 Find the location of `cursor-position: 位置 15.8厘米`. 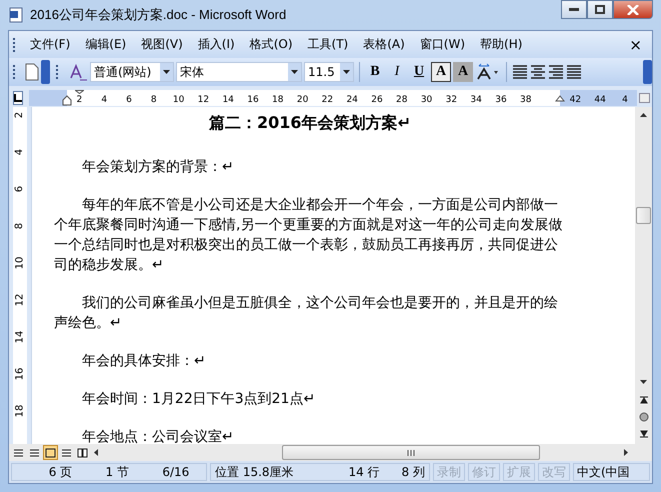

cursor-position: 位置 15.8厘米 is located at coordinates (254, 472).